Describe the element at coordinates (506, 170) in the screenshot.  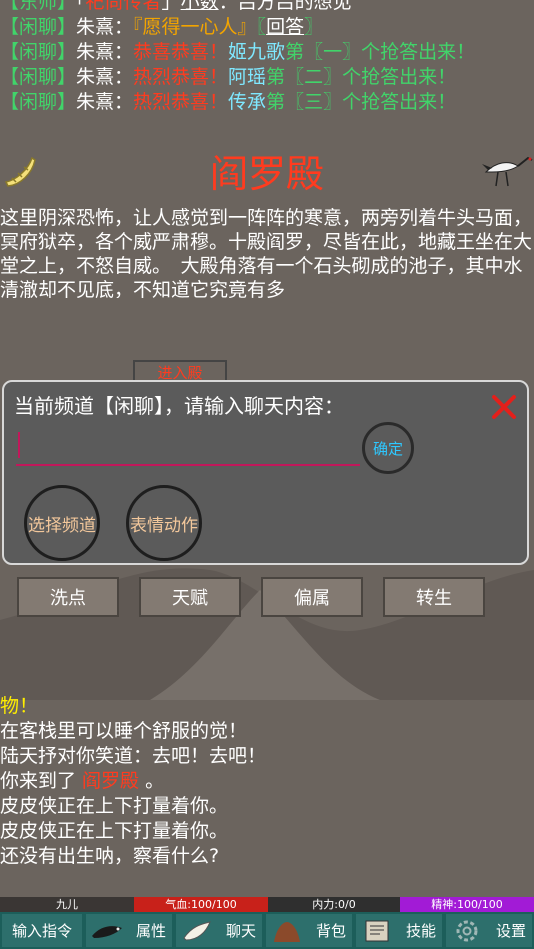
I see `crane-icon` at that location.